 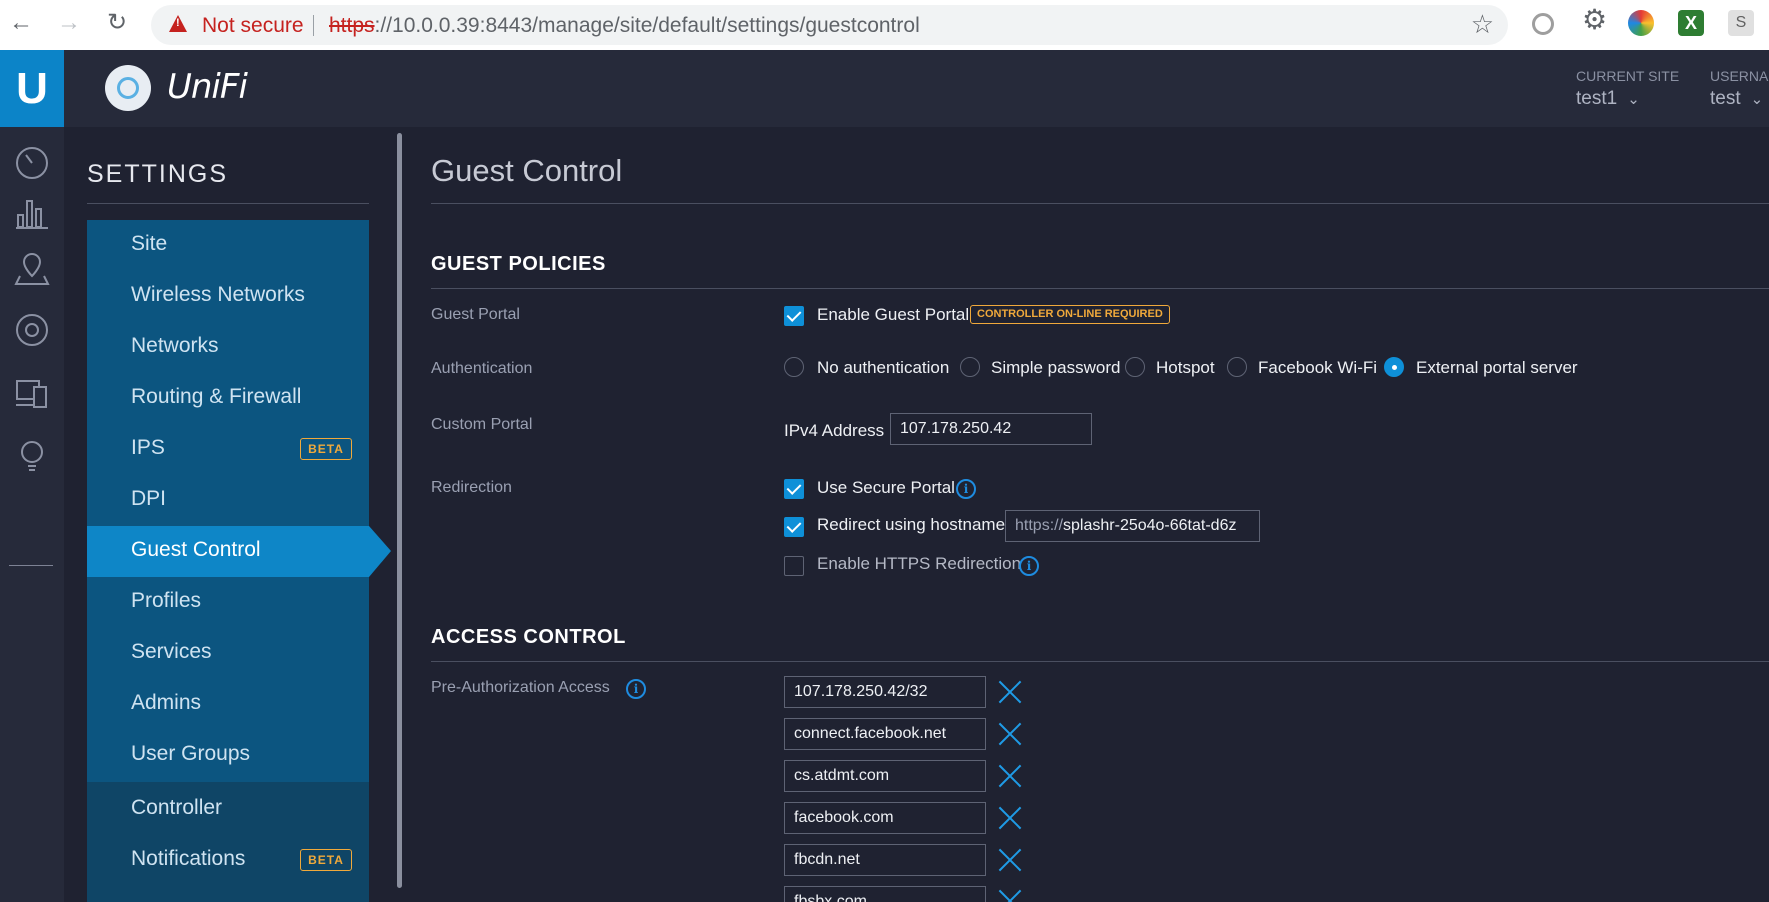 What do you see at coordinates (886, 488) in the screenshot?
I see `use-secure-portal-label: Use Secure Portal` at bounding box center [886, 488].